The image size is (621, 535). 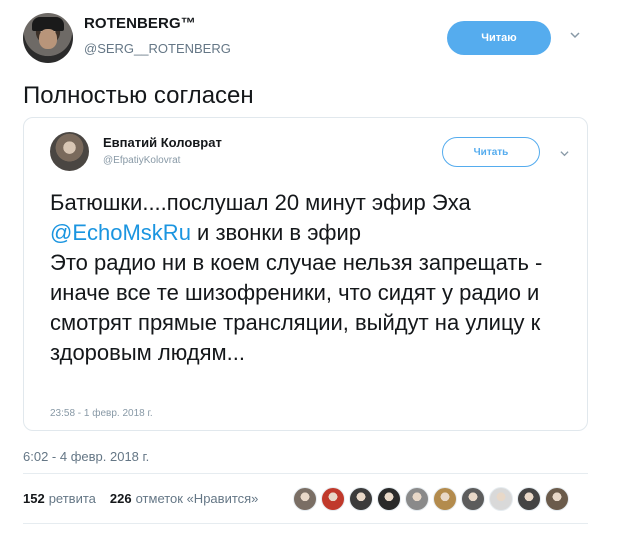 I want to click on following-button: Читаю, so click(x=499, y=38).